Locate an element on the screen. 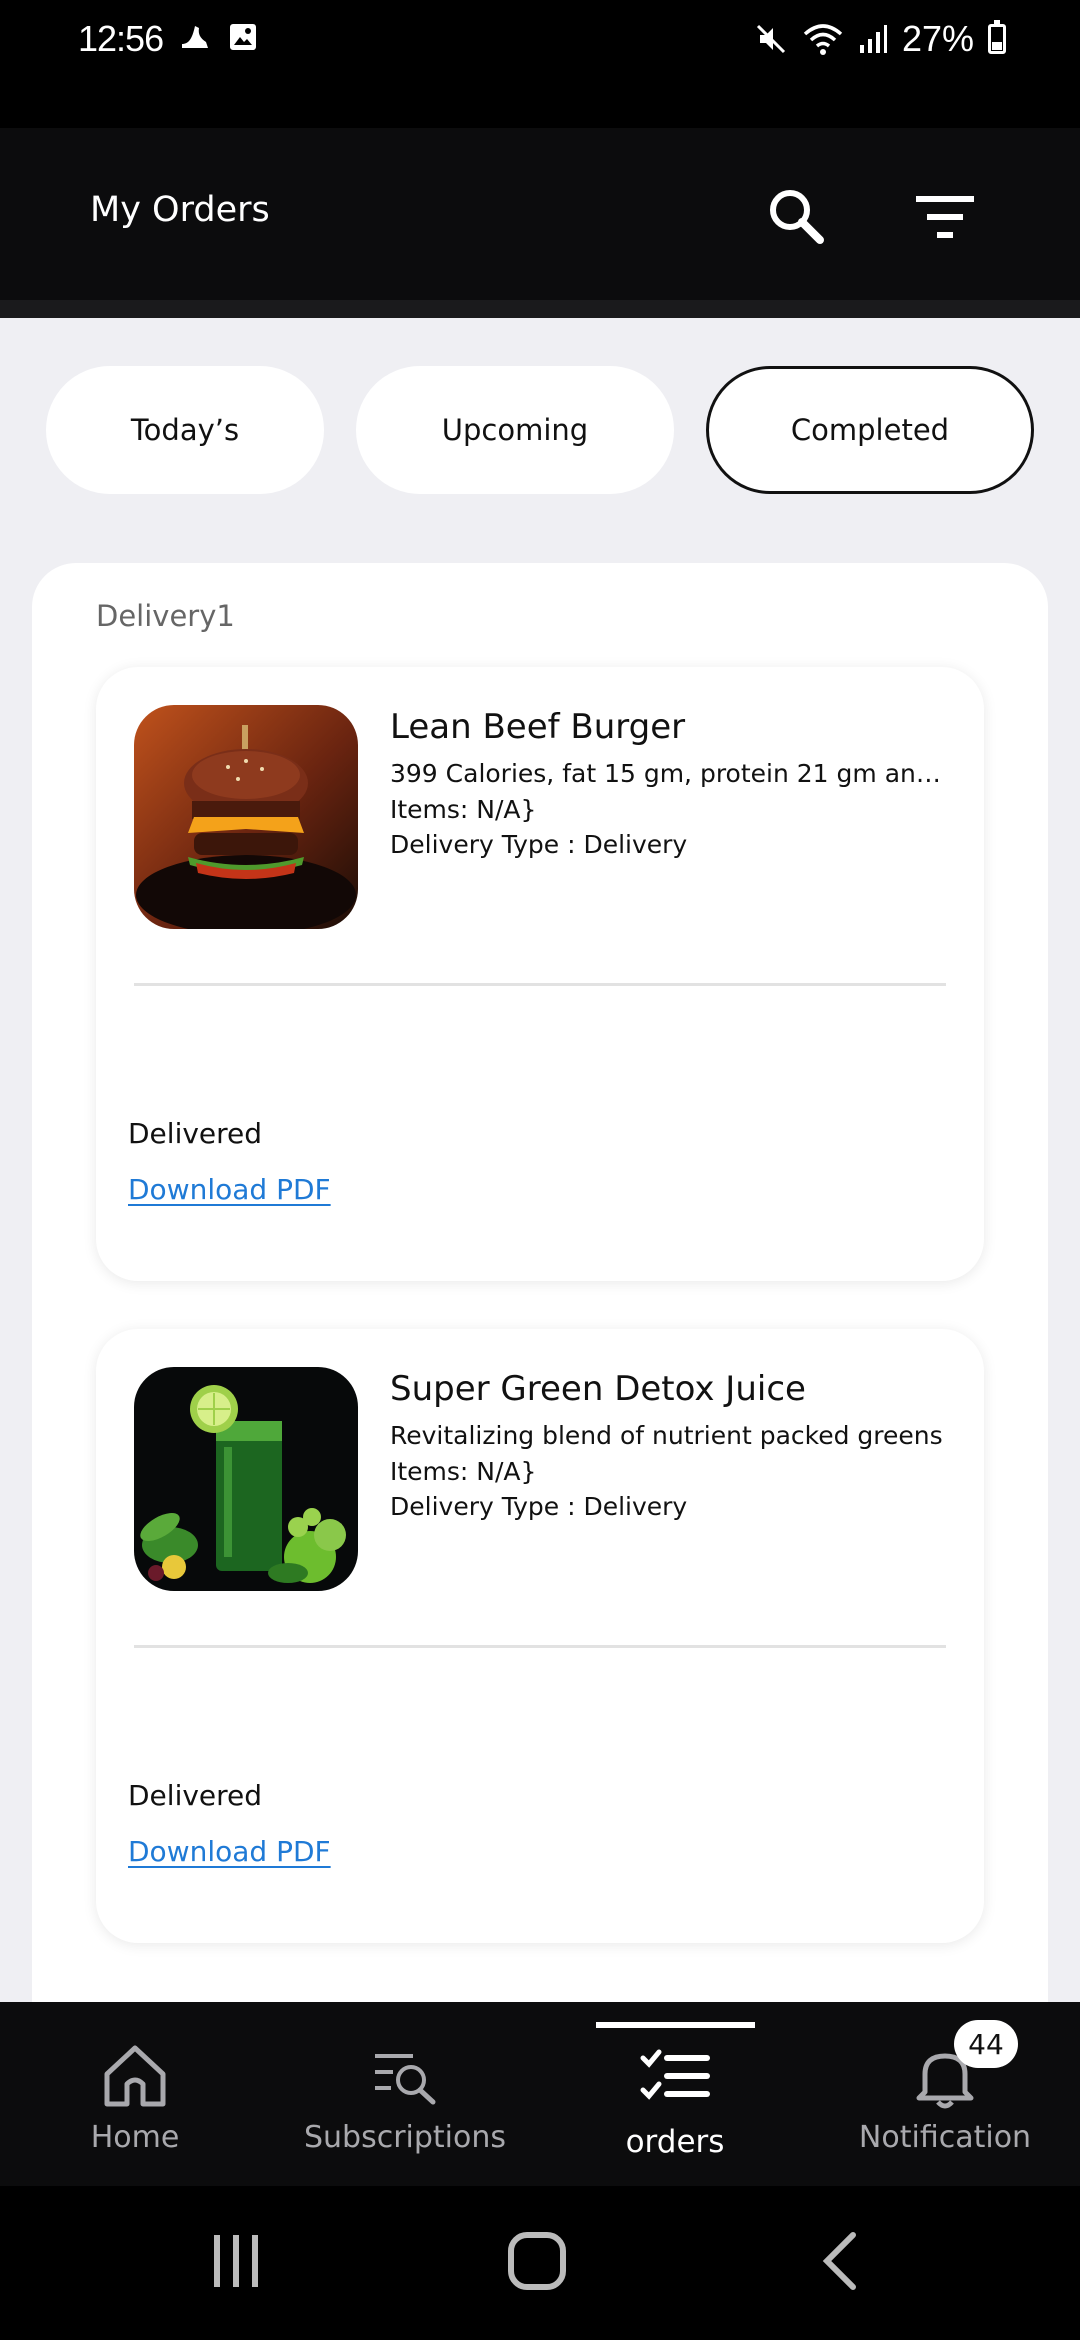 This screenshot has width=1080, height=2340. filter-icon is located at coordinates (945, 217).